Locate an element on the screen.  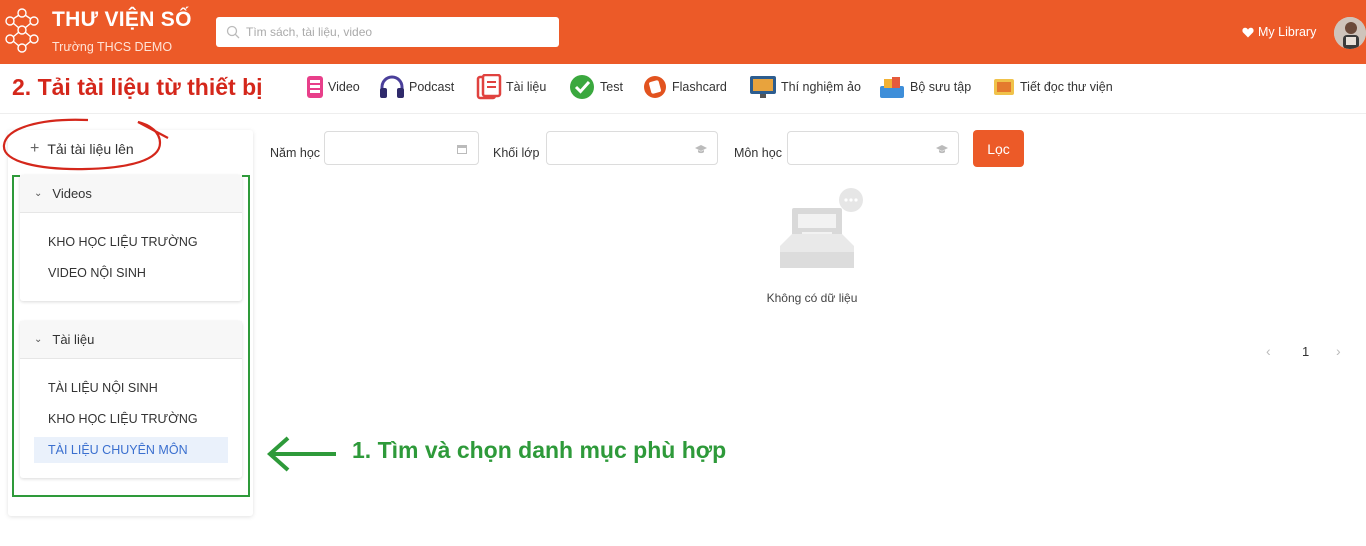
search-box is located at coordinates (387, 32).